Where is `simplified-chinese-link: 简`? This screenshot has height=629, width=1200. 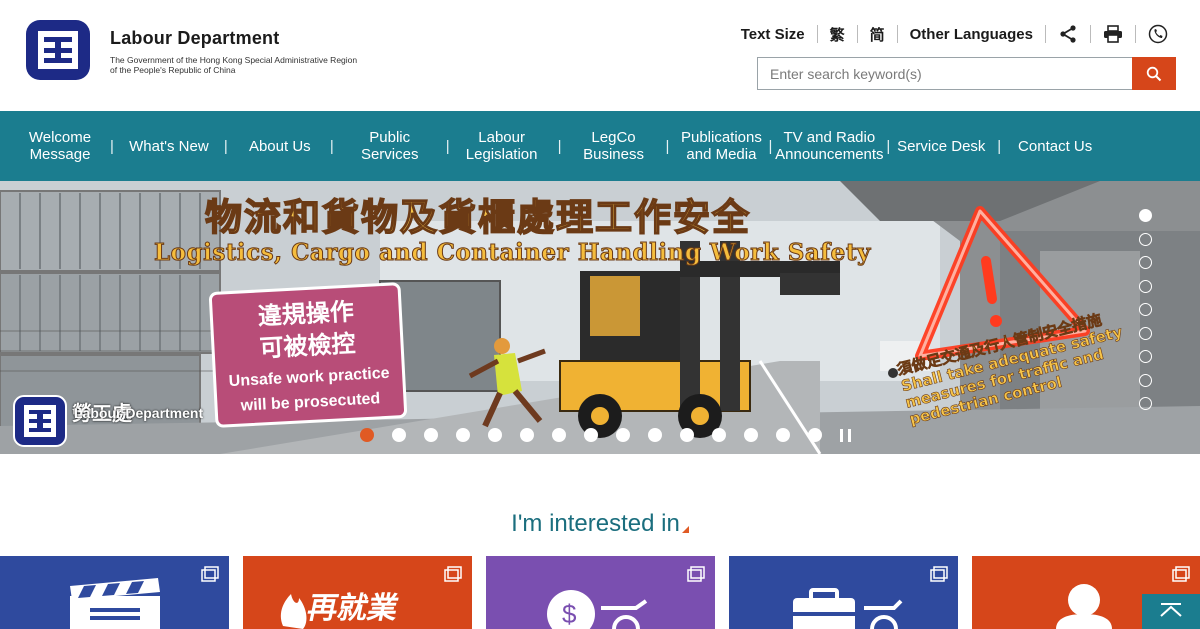 simplified-chinese-link: 简 is located at coordinates (877, 34).